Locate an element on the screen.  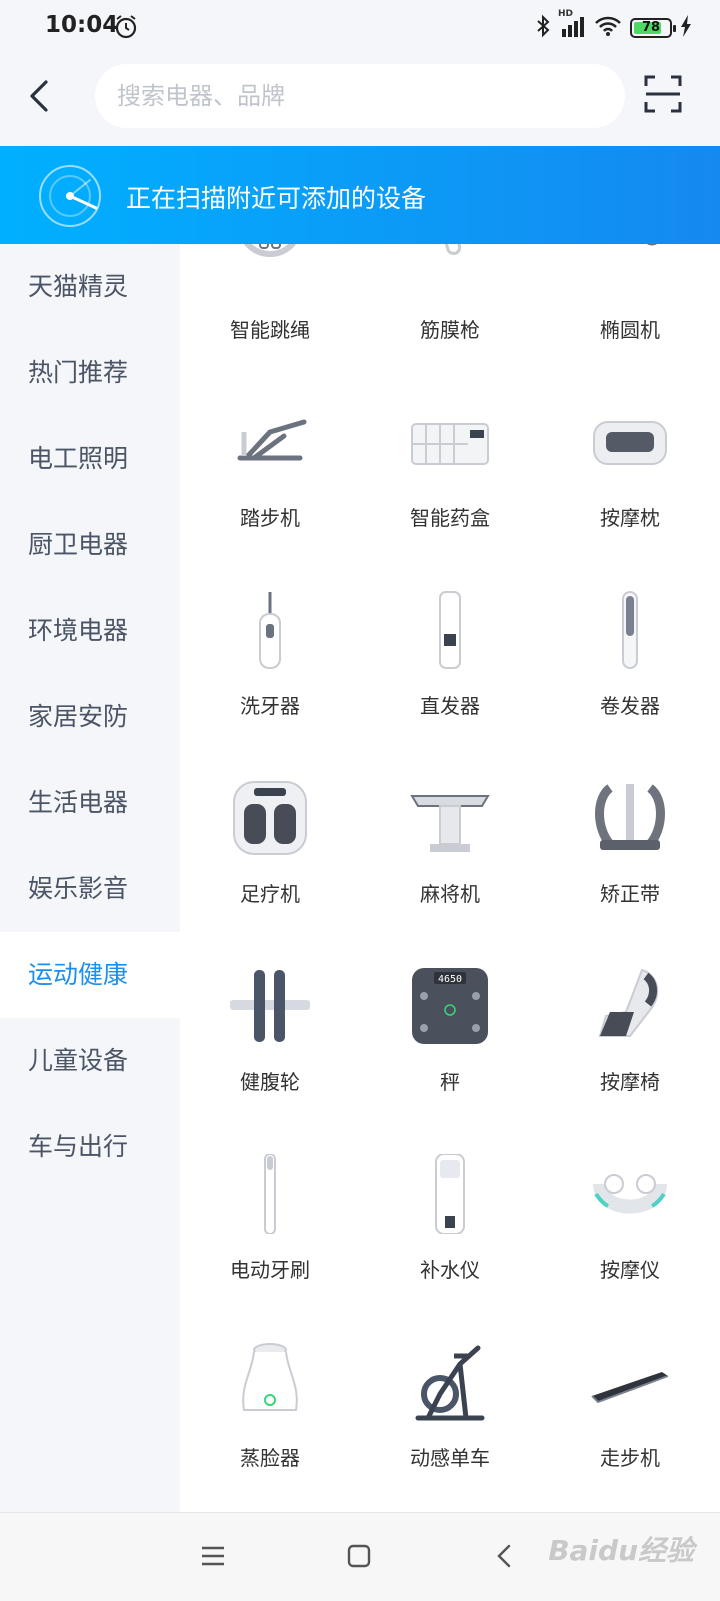
search-header is located at coordinates (360, 101).